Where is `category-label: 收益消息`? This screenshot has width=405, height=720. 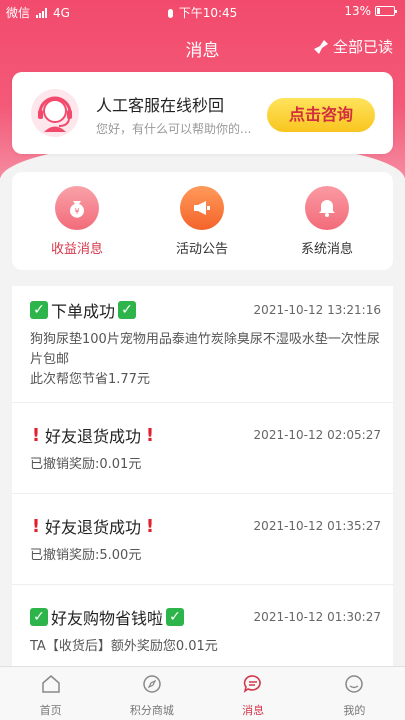
category-label: 收益消息 is located at coordinates (76, 249).